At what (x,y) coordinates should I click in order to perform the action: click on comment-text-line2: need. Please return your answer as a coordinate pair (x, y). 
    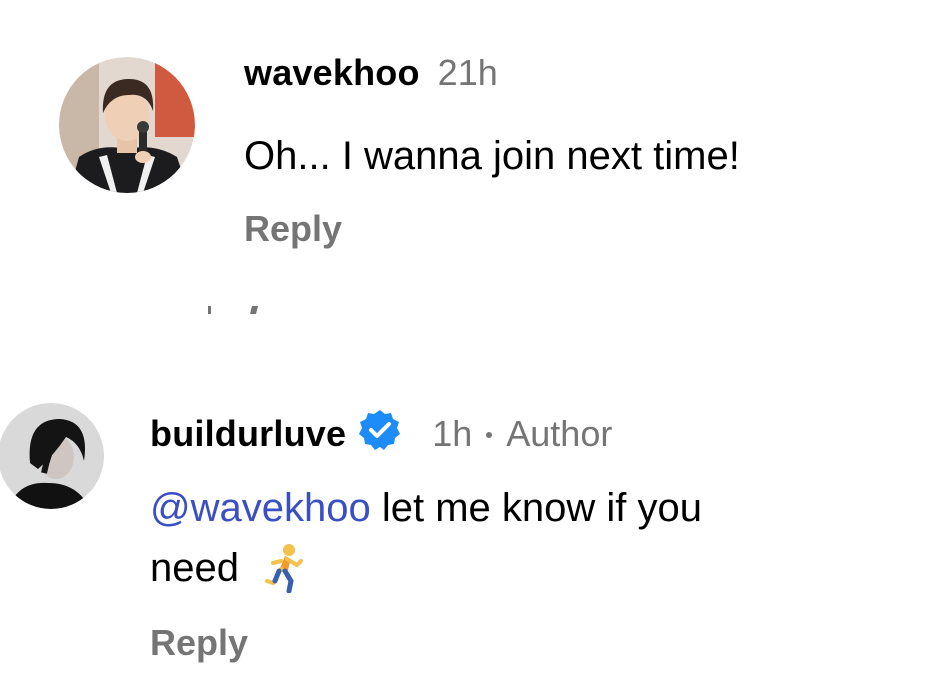
    Looking at the image, I should click on (227, 568).